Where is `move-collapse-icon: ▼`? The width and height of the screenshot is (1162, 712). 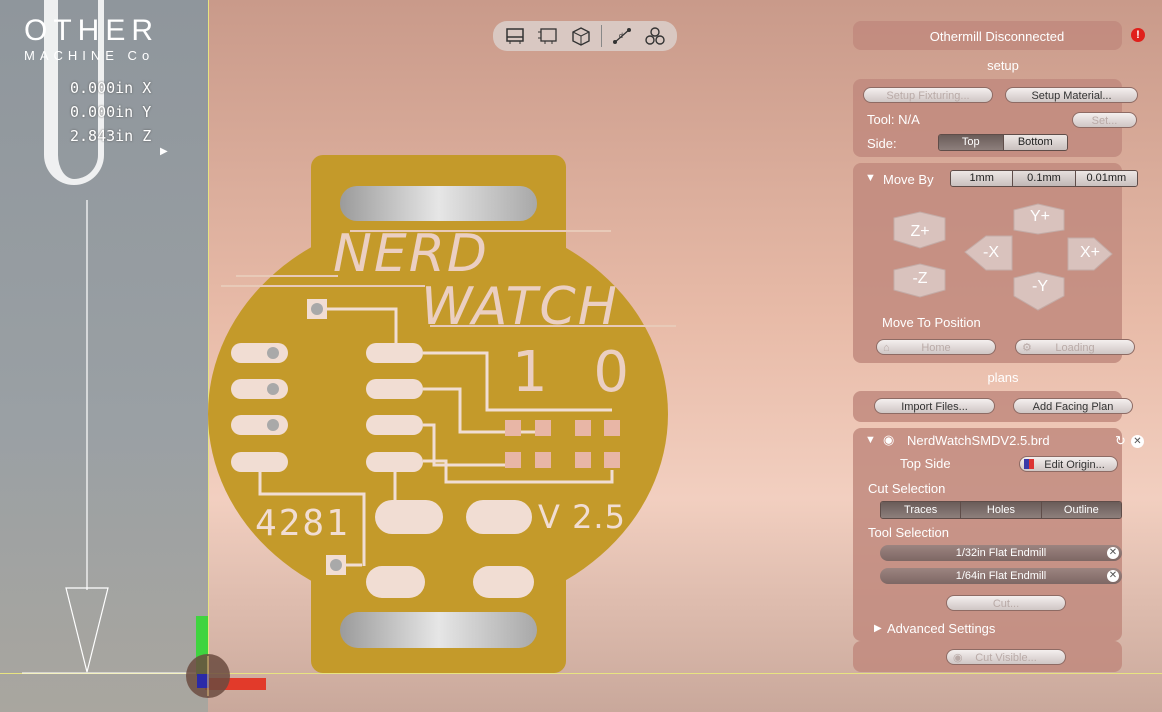
move-collapse-icon: ▼ is located at coordinates (870, 178).